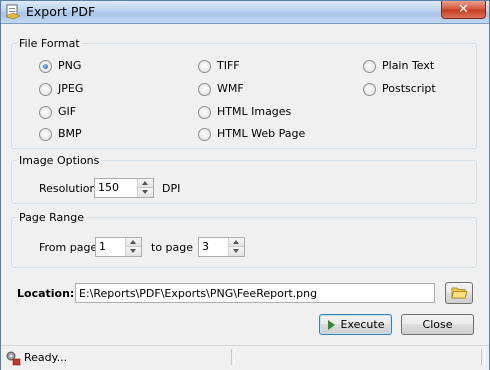 The height and width of the screenshot is (370, 490). What do you see at coordinates (118, 247) in the screenshot?
I see `from-page-spinner: 1` at bounding box center [118, 247].